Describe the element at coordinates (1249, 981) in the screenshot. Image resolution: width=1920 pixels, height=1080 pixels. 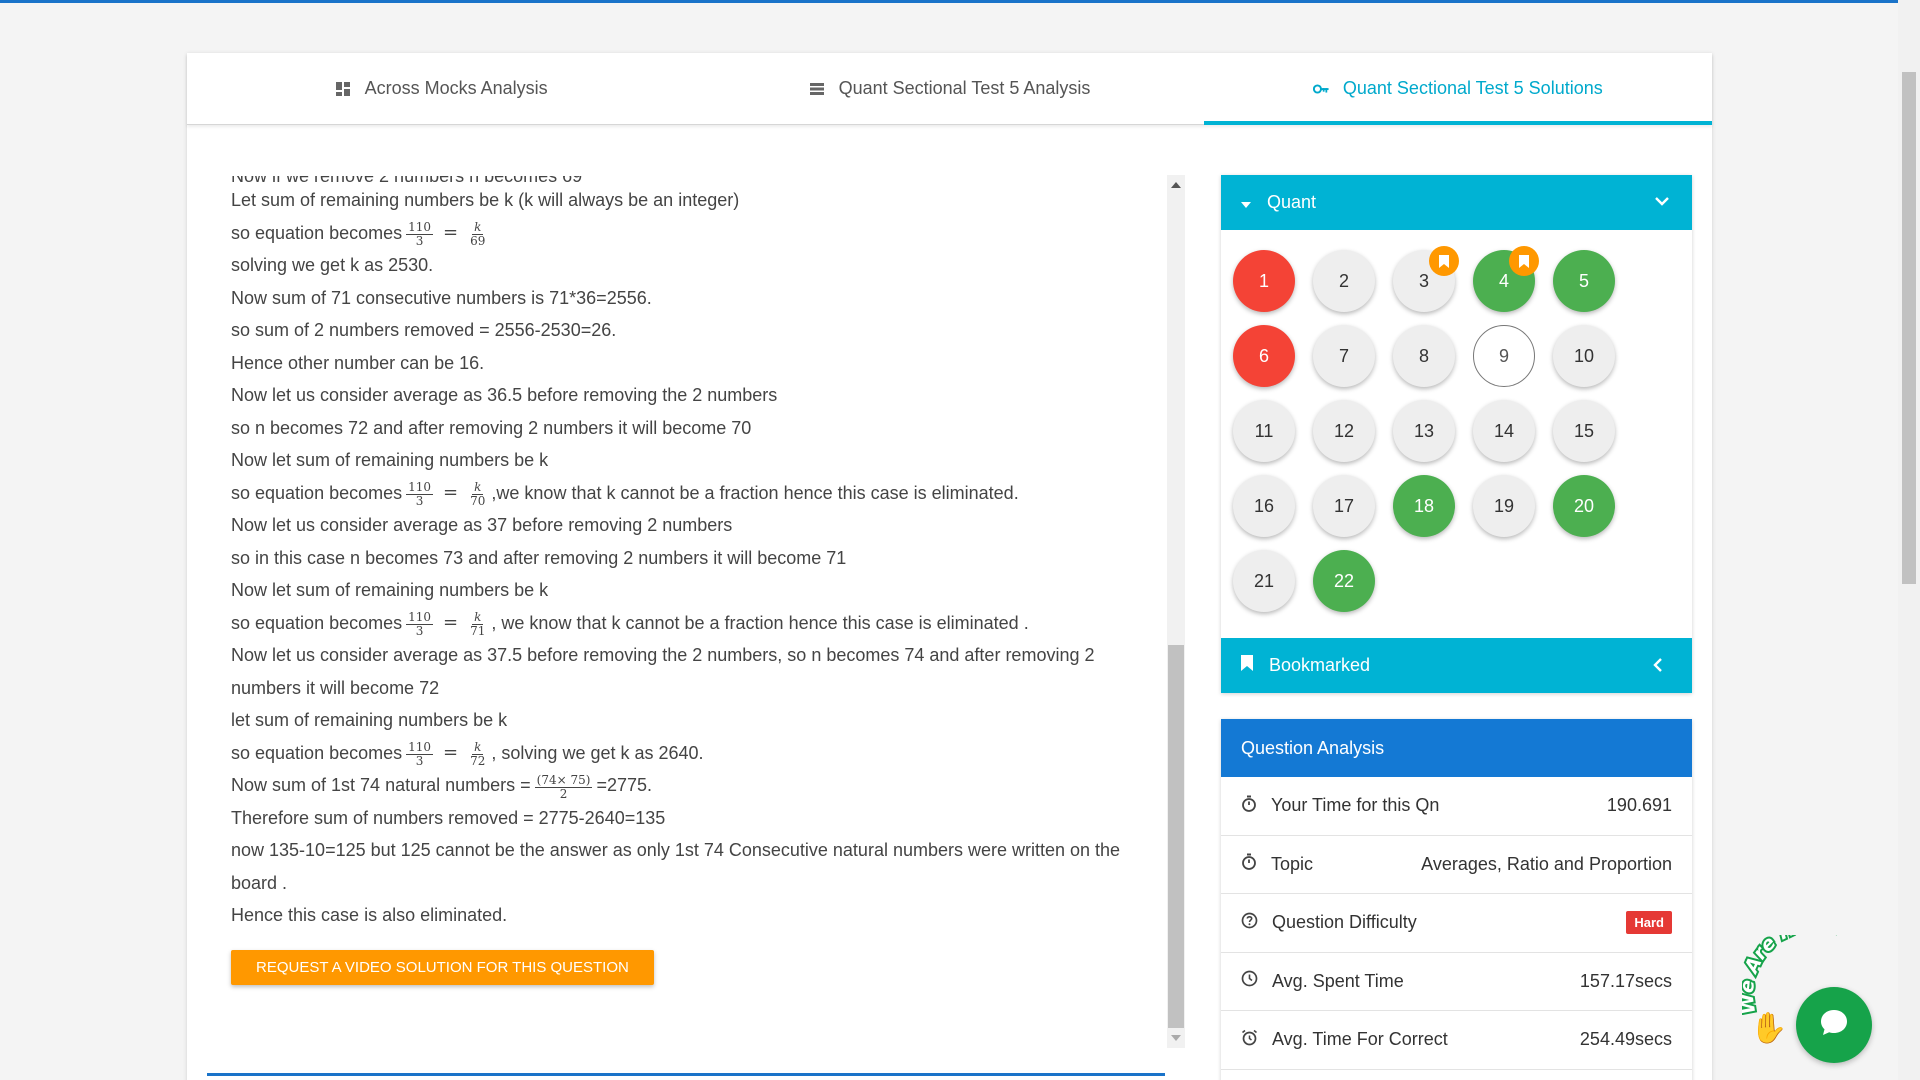
I see `clock-icon` at that location.